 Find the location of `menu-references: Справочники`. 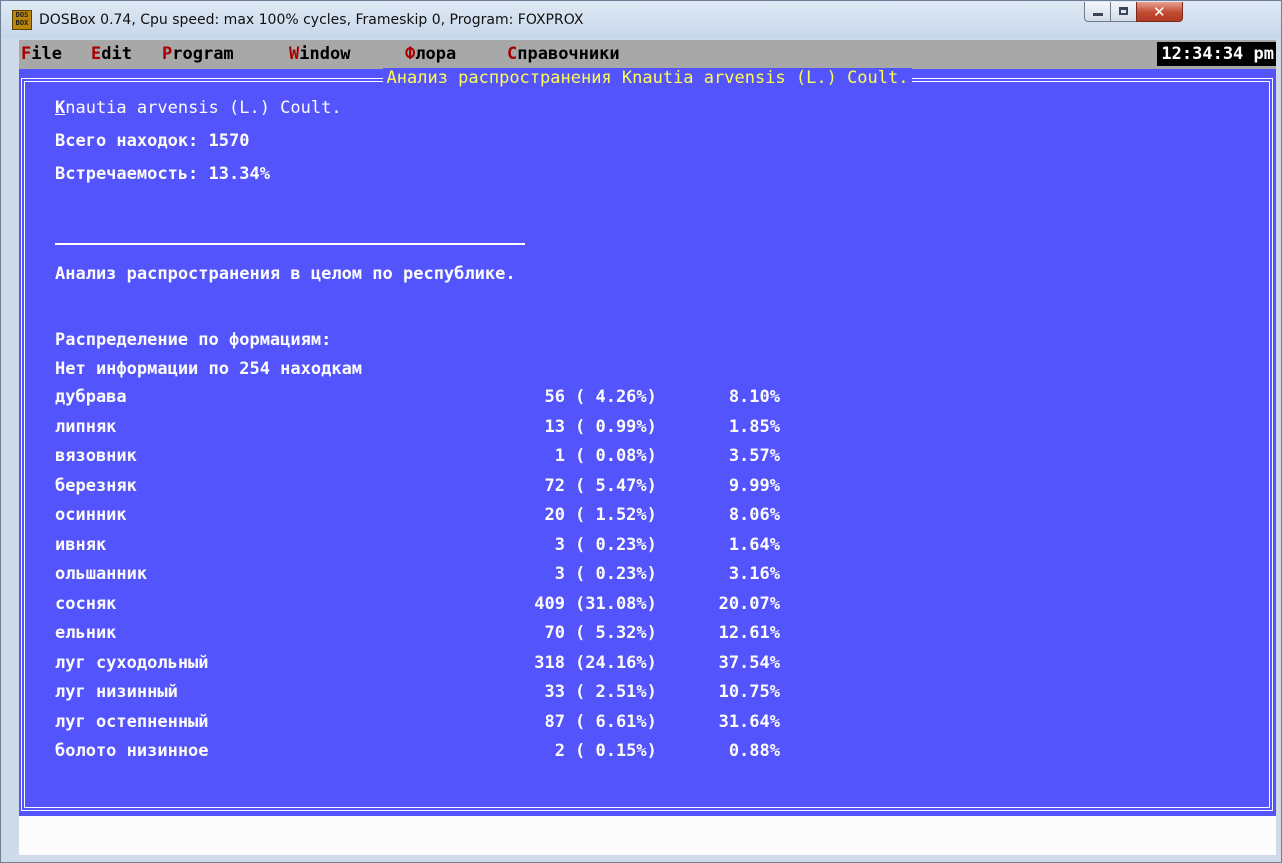

menu-references: Справочники is located at coordinates (563, 54).